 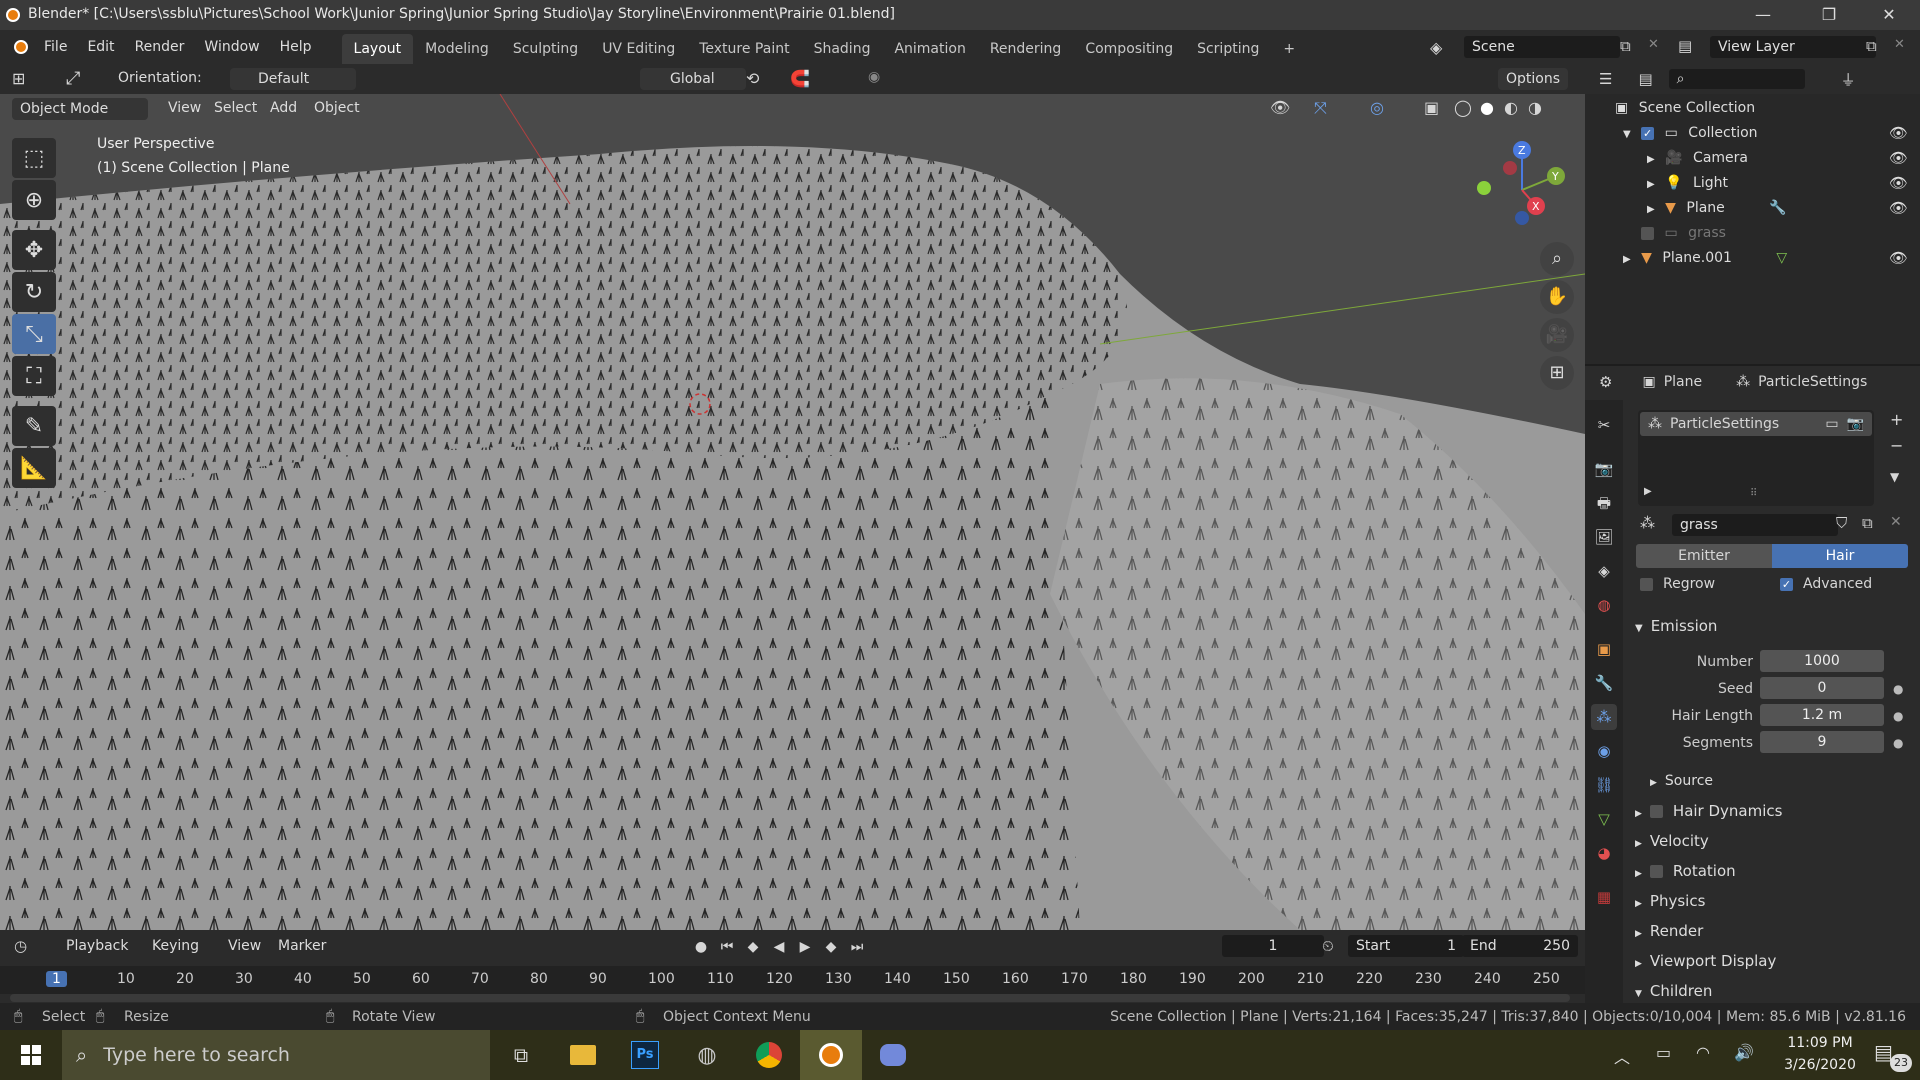 I want to click on start-frame-field: Start 1, so click(x=1406, y=946).